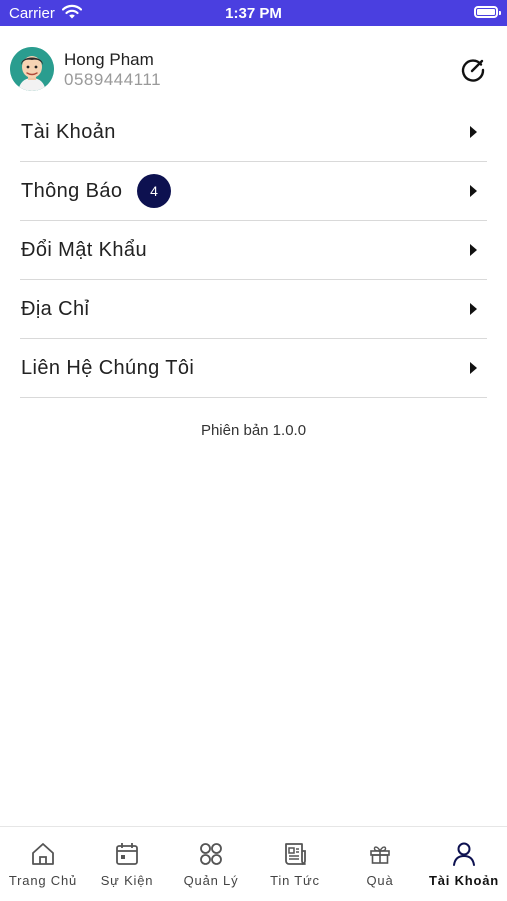  I want to click on calendar-icon, so click(127, 854).